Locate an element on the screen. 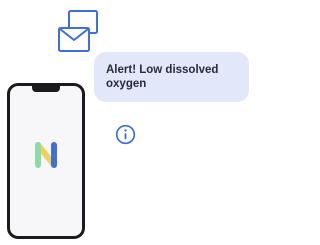  info-icon is located at coordinates (125, 134).